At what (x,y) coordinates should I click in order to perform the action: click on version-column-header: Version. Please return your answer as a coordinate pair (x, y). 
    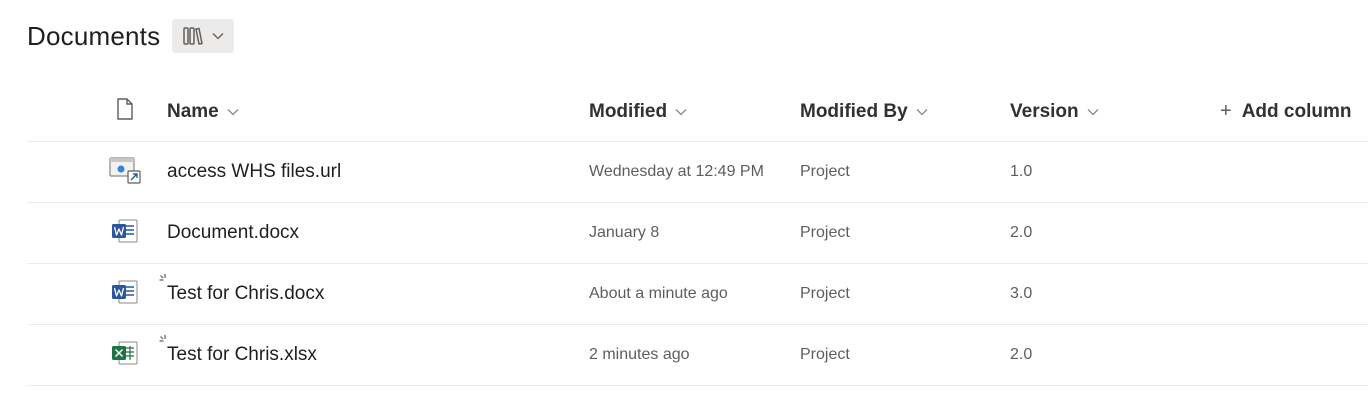
    Looking at the image, I should click on (1054, 111).